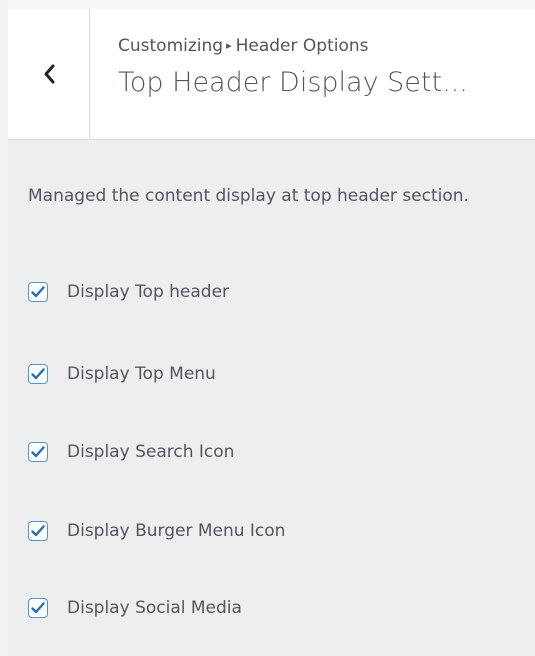 The width and height of the screenshot is (535, 656). I want to click on checkbox-display-top-header, so click(38, 292).